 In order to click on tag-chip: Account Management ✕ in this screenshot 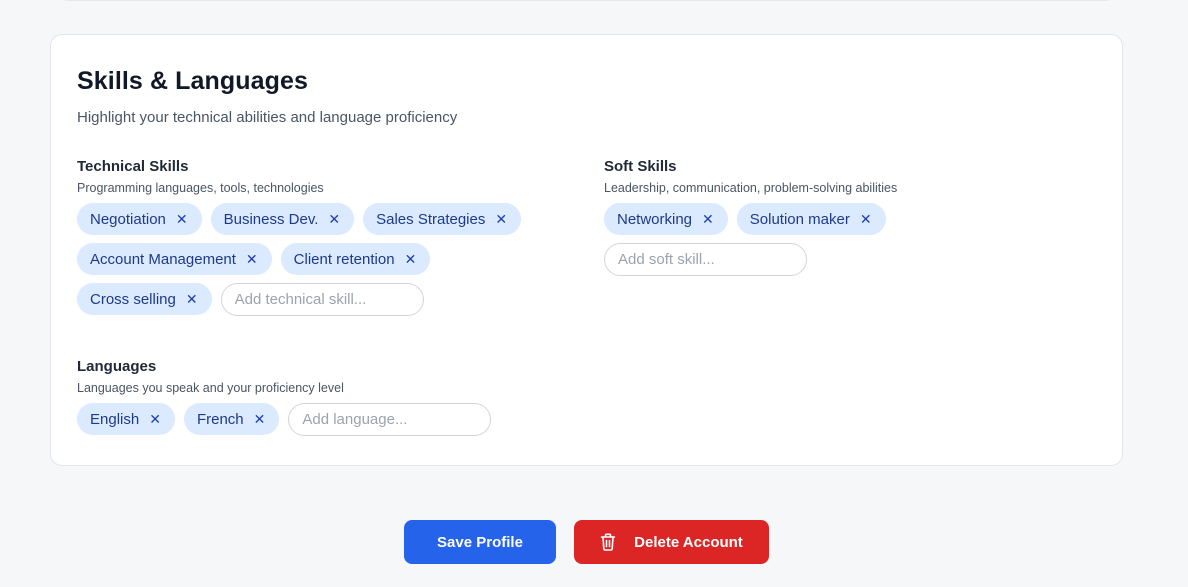, I will do `click(174, 259)`.